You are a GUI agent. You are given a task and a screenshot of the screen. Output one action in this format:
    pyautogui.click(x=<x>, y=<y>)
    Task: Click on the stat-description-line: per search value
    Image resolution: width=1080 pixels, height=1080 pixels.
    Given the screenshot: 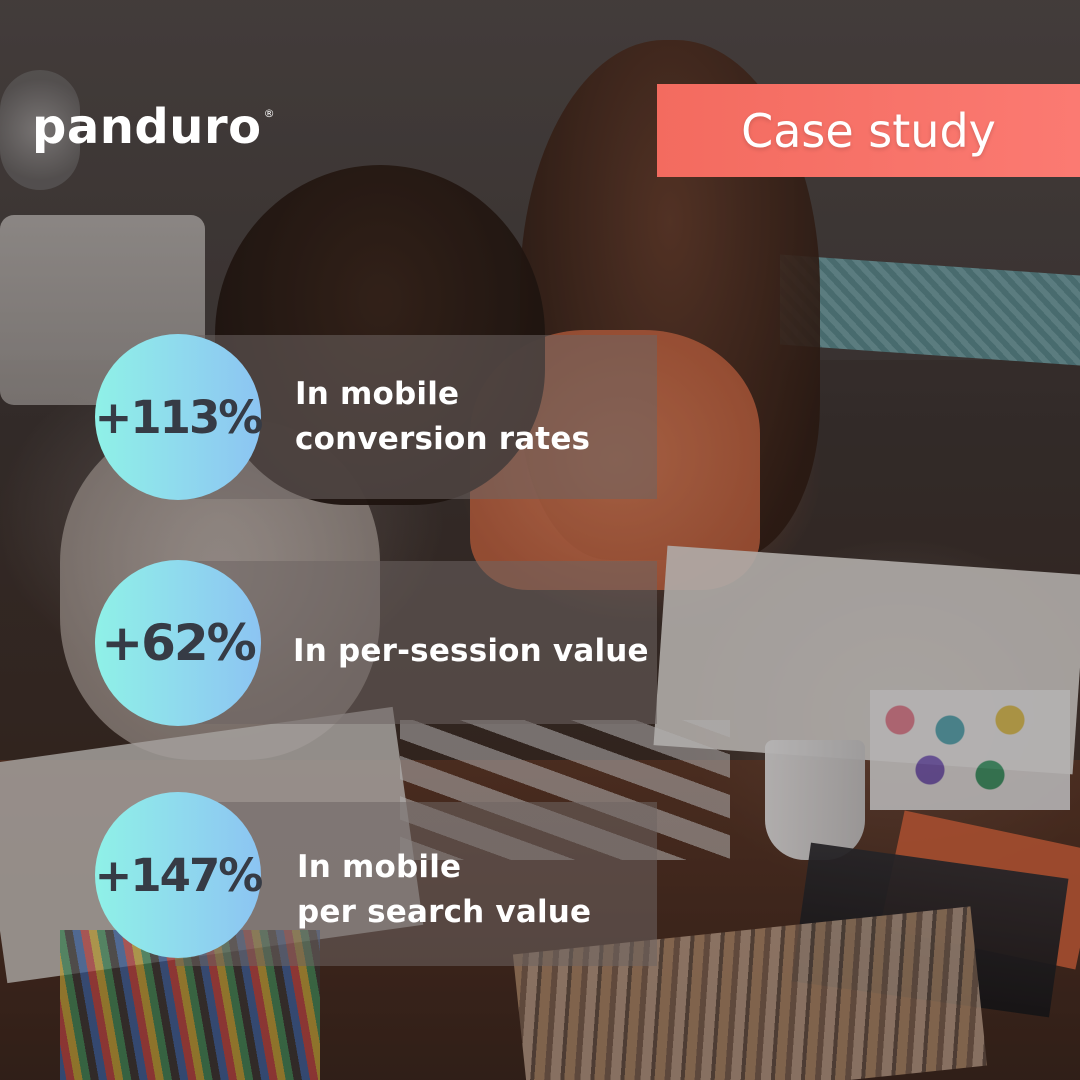 What is the action you would take?
    pyautogui.click(x=444, y=912)
    